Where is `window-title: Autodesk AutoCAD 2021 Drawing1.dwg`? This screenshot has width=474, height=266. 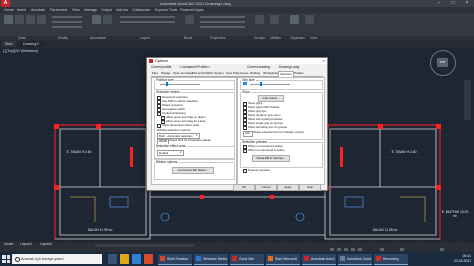 window-title: Autodesk AutoCAD 2021 Drawing1.dwg is located at coordinates (195, 3).